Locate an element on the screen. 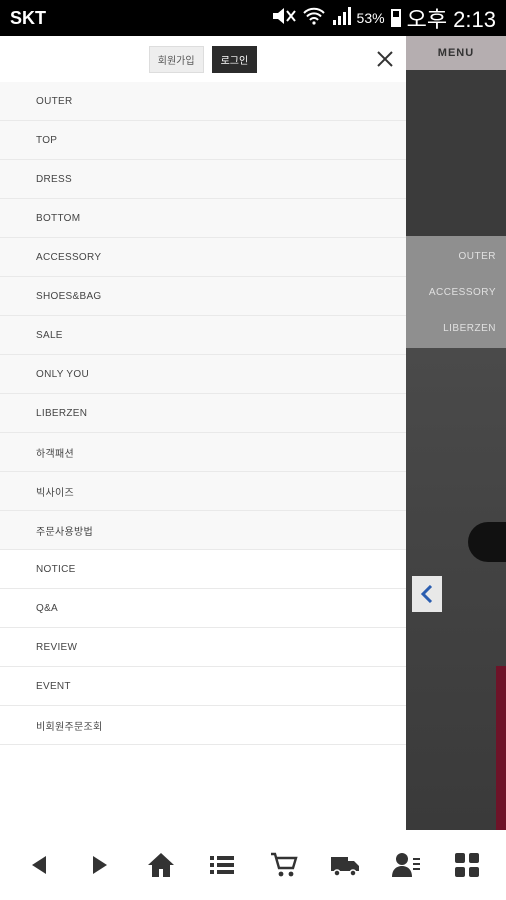  background-menu-label: MENU is located at coordinates (456, 53).